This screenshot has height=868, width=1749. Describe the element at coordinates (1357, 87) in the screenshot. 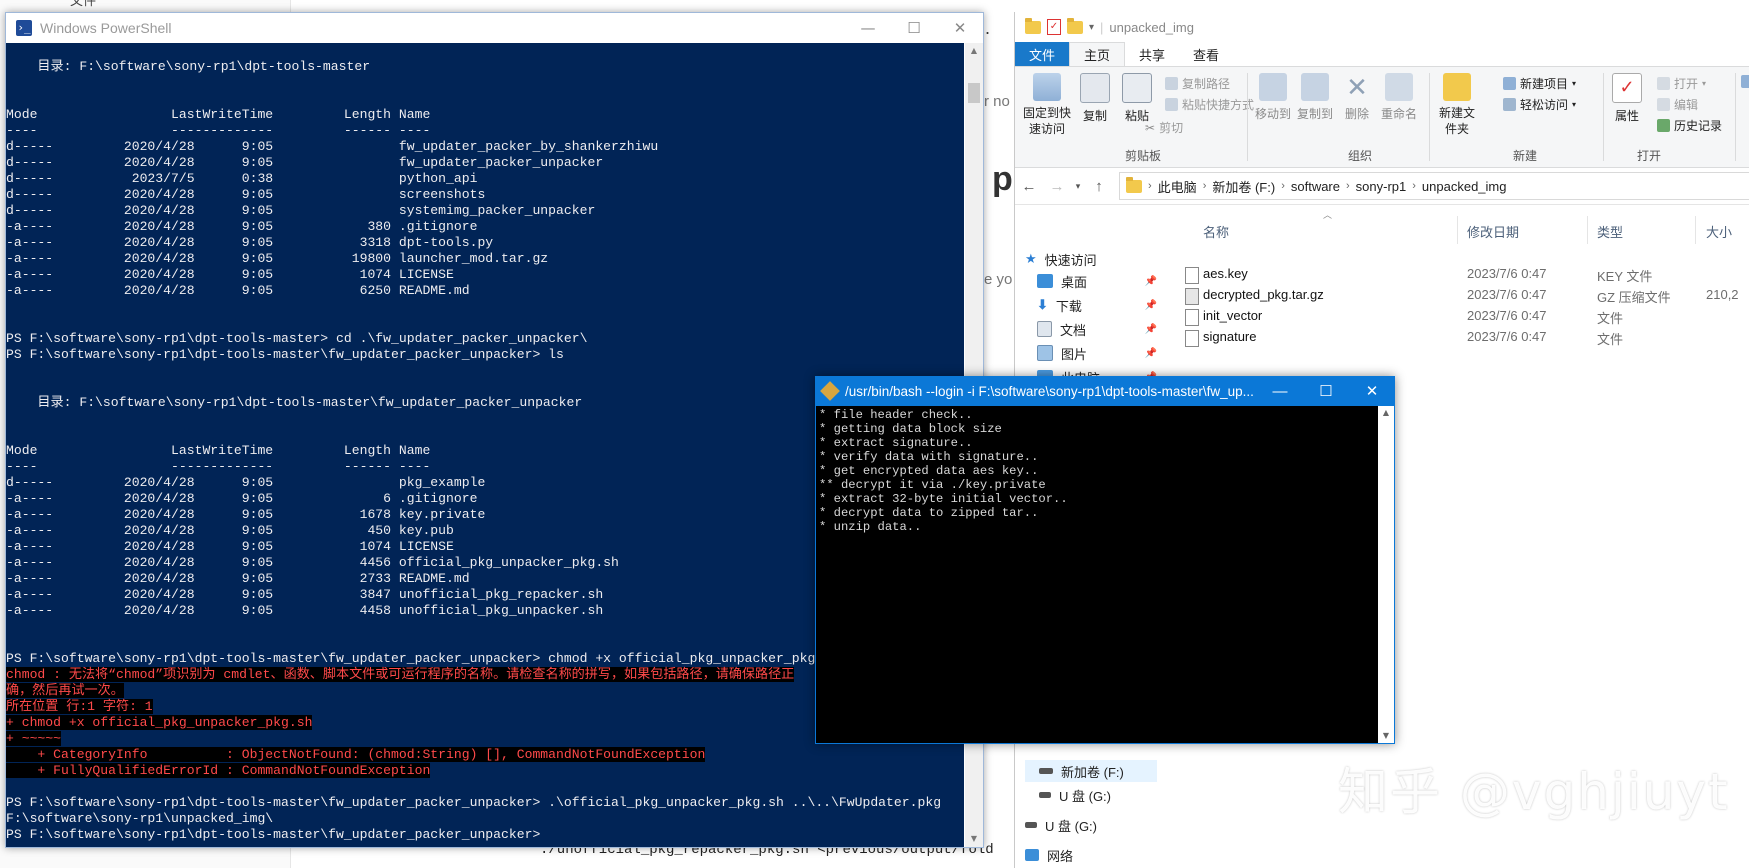

I see `delete-icon: ✕` at that location.